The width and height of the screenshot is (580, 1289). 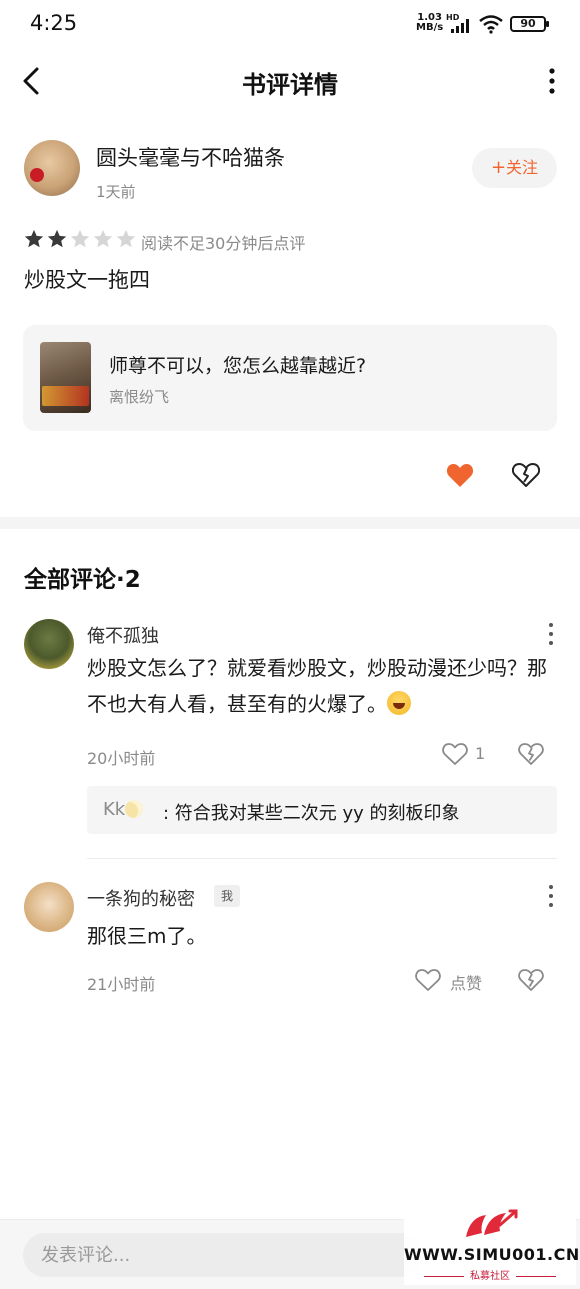 What do you see at coordinates (223, 243) in the screenshot?
I see `rating-note: 阅读不足30分钟后点评` at bounding box center [223, 243].